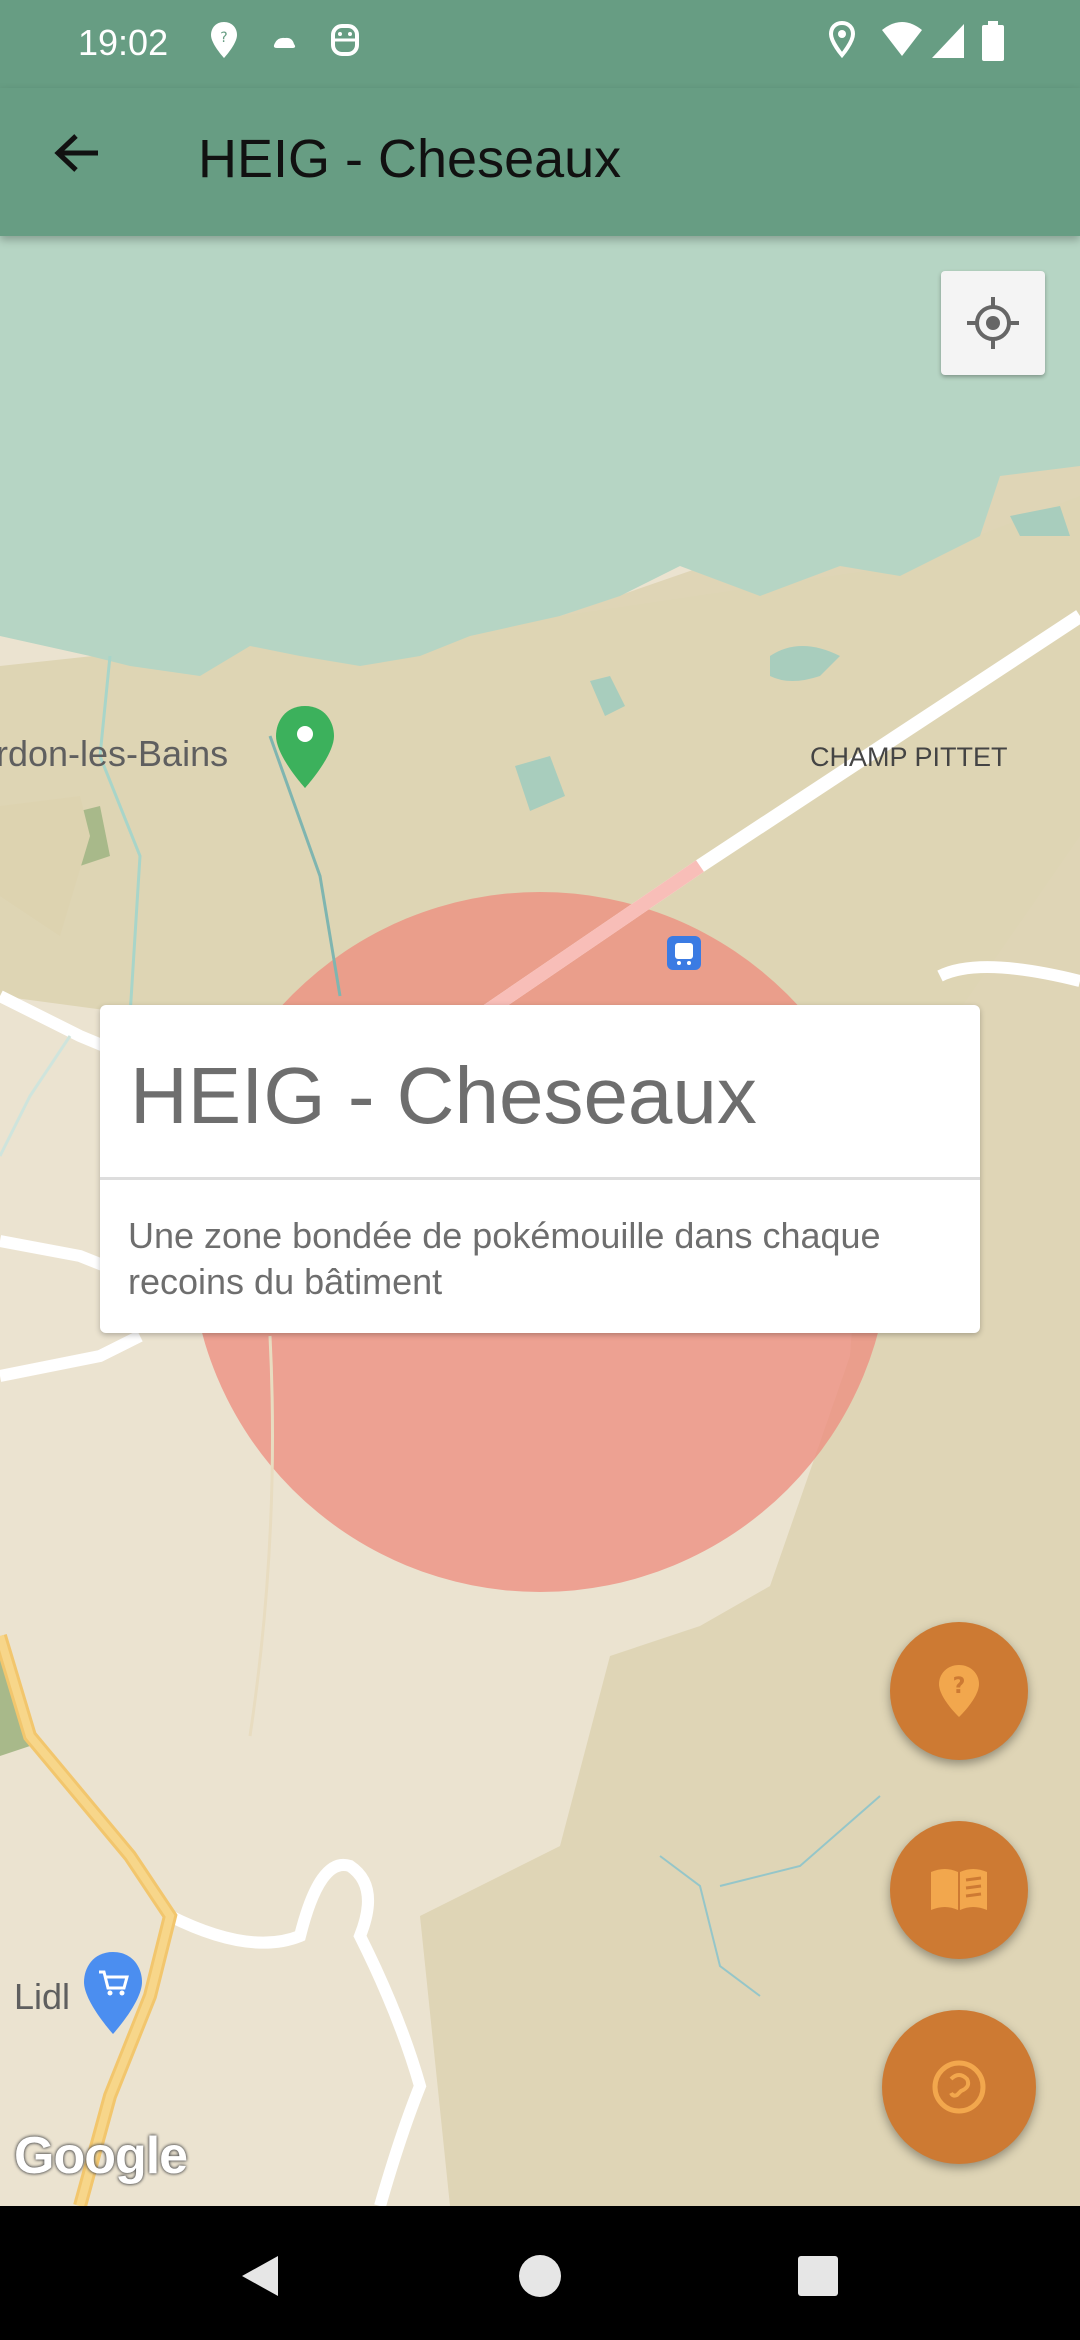 The height and width of the screenshot is (2340, 1080). I want to click on triangle-back-icon, so click(260, 2276).